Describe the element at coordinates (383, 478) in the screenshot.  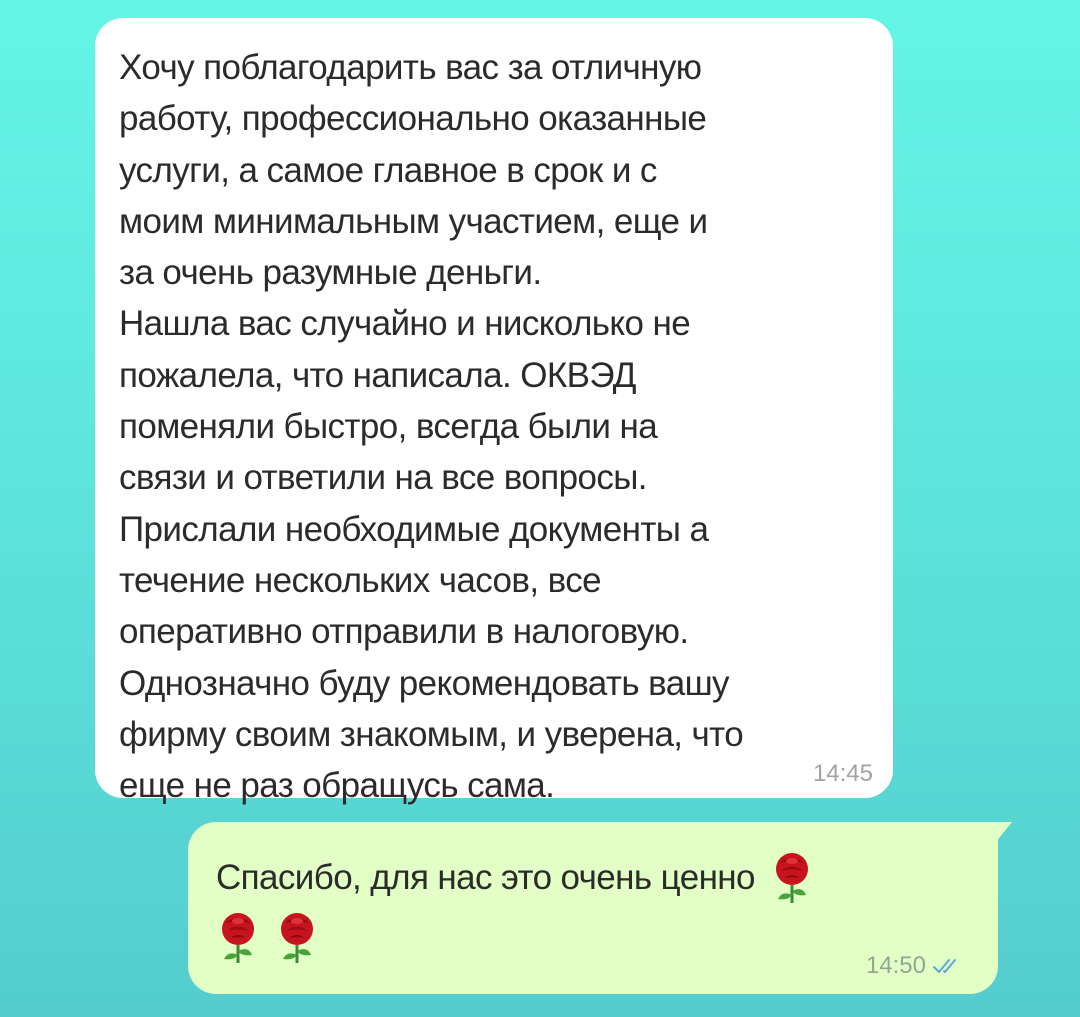
I see `message-line: связи и ответили на все вопросы.` at that location.